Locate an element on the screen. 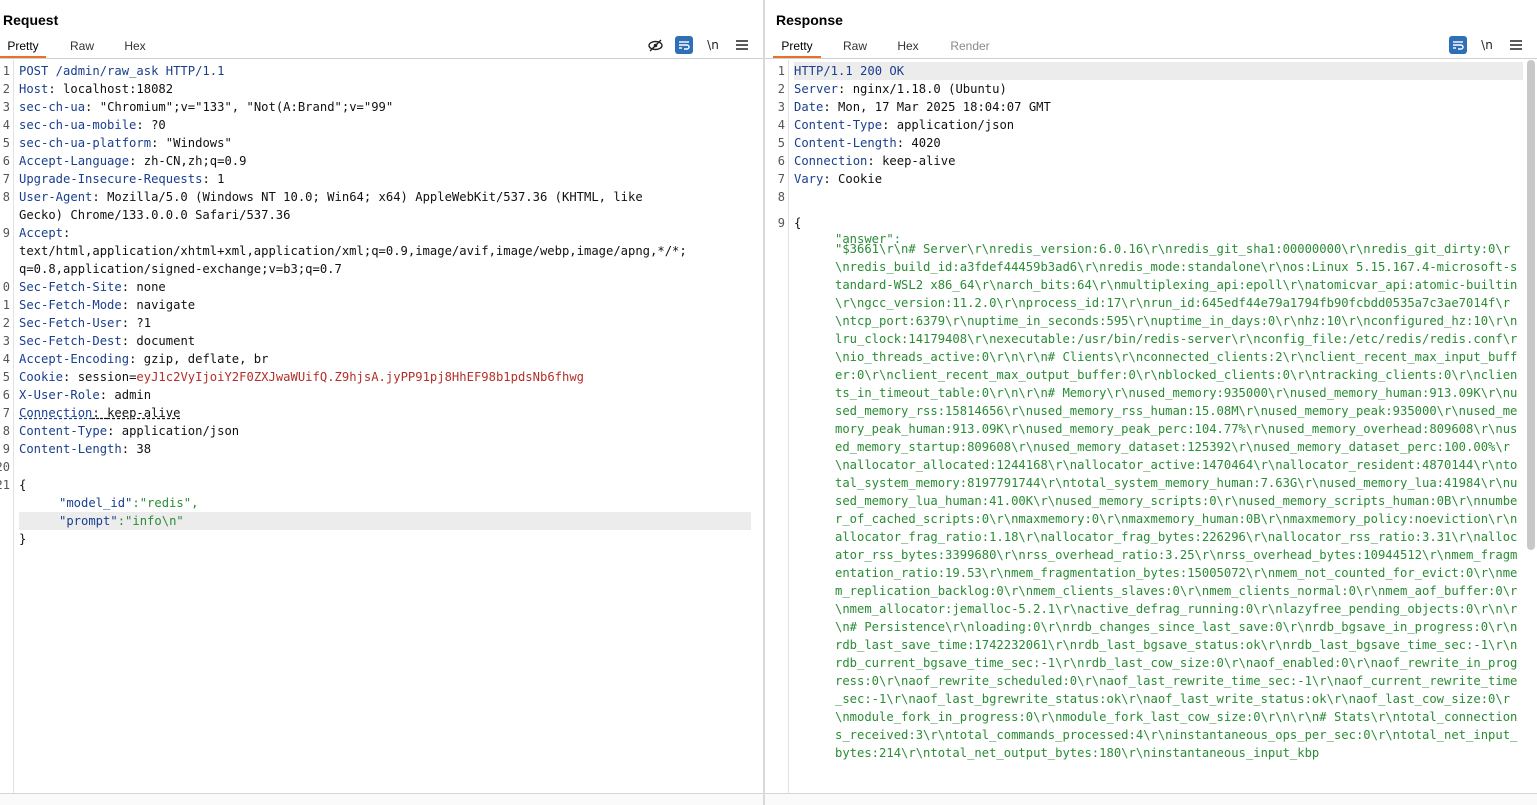 This screenshot has width=1537, height=805. line-value: 38 is located at coordinates (144, 449).